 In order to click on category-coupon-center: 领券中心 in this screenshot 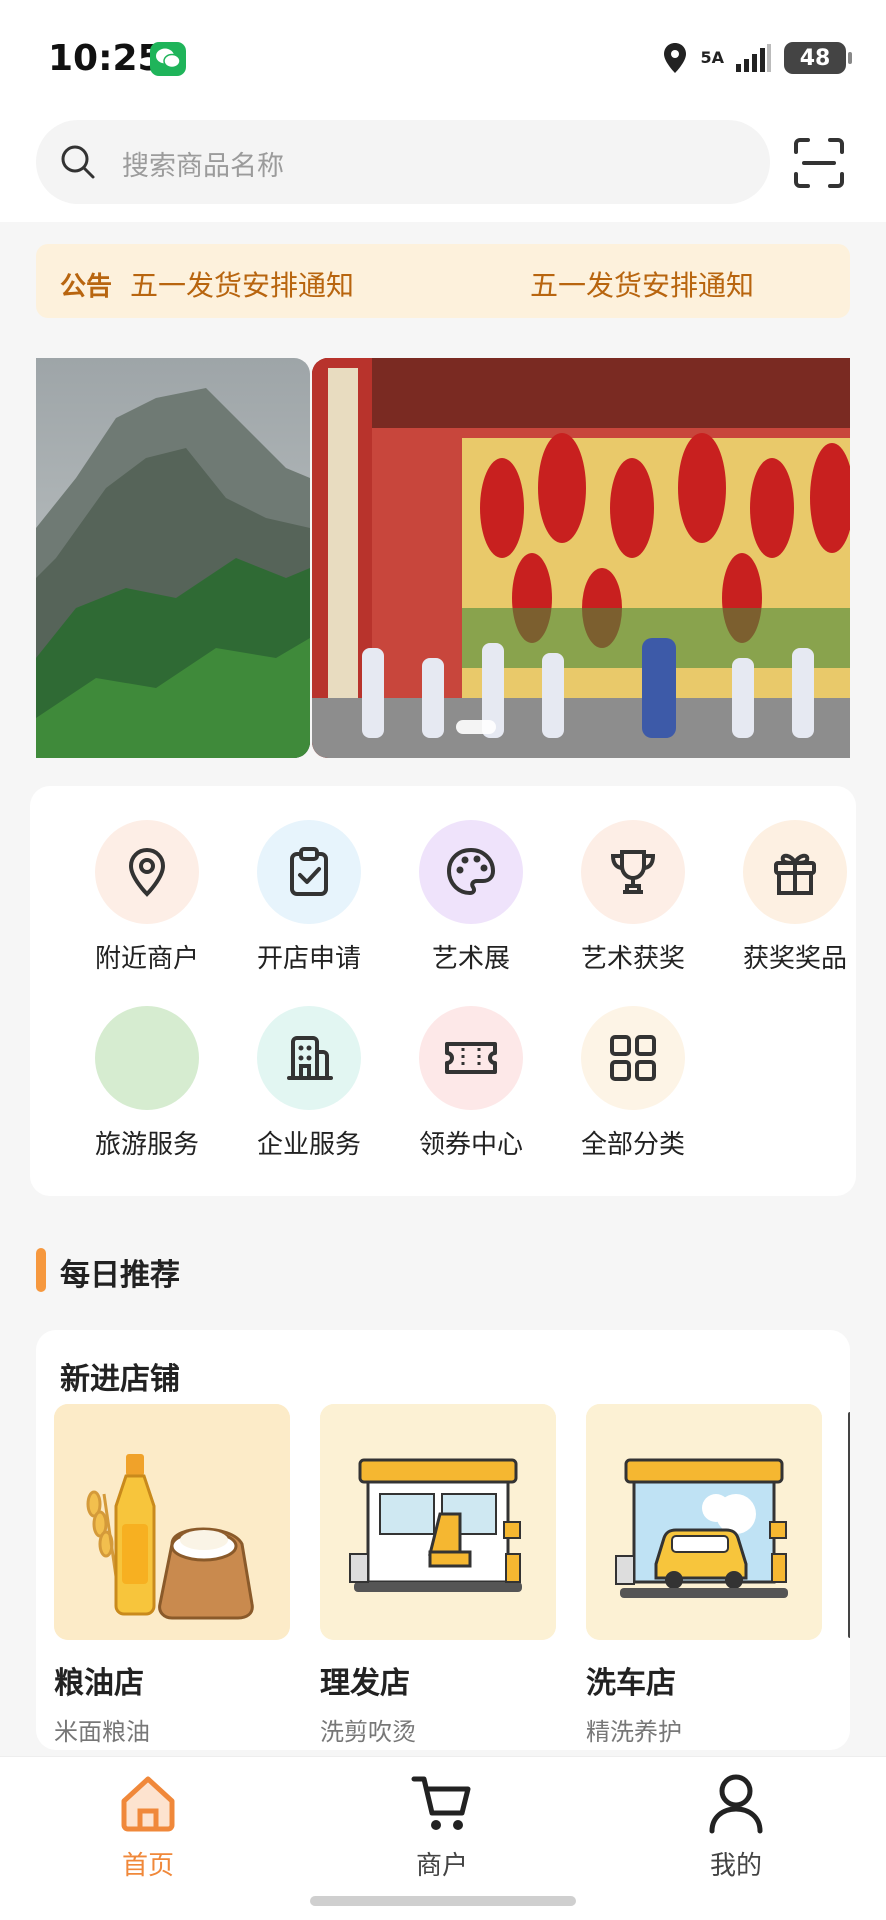, I will do `click(471, 1086)`.